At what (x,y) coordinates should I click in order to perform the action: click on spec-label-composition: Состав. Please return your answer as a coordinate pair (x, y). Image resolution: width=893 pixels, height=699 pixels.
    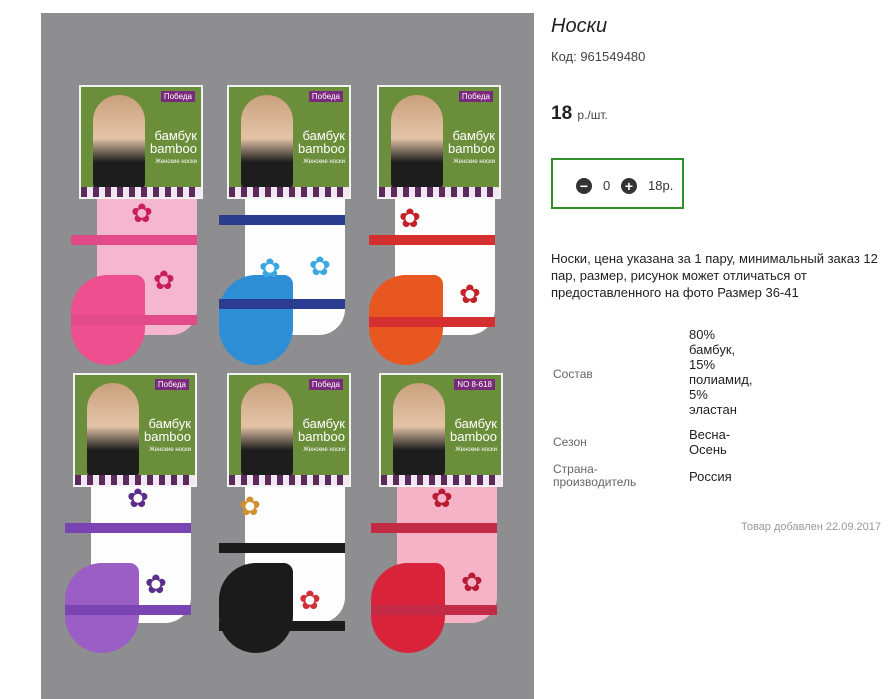
    Looking at the image, I should click on (573, 374).